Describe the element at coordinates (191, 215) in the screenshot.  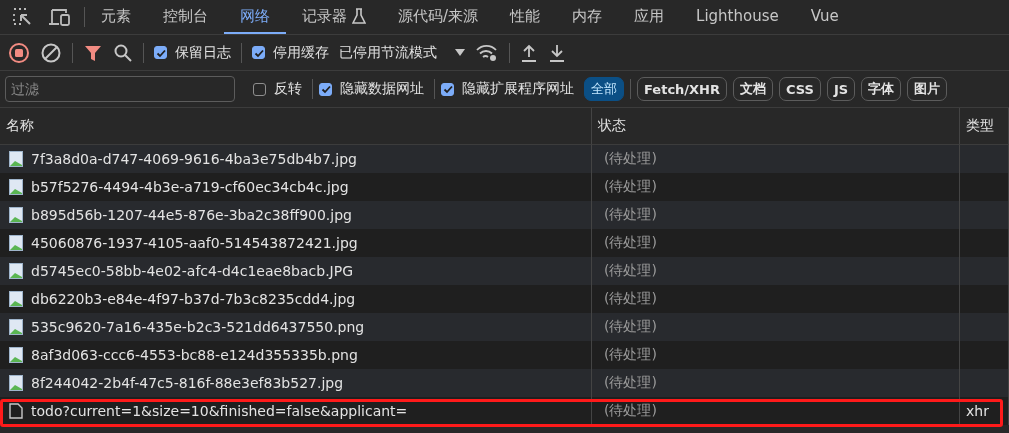
I see `file-name: b895d56b-1207-44e5-876e-3ba2c38ff900.jpg` at that location.